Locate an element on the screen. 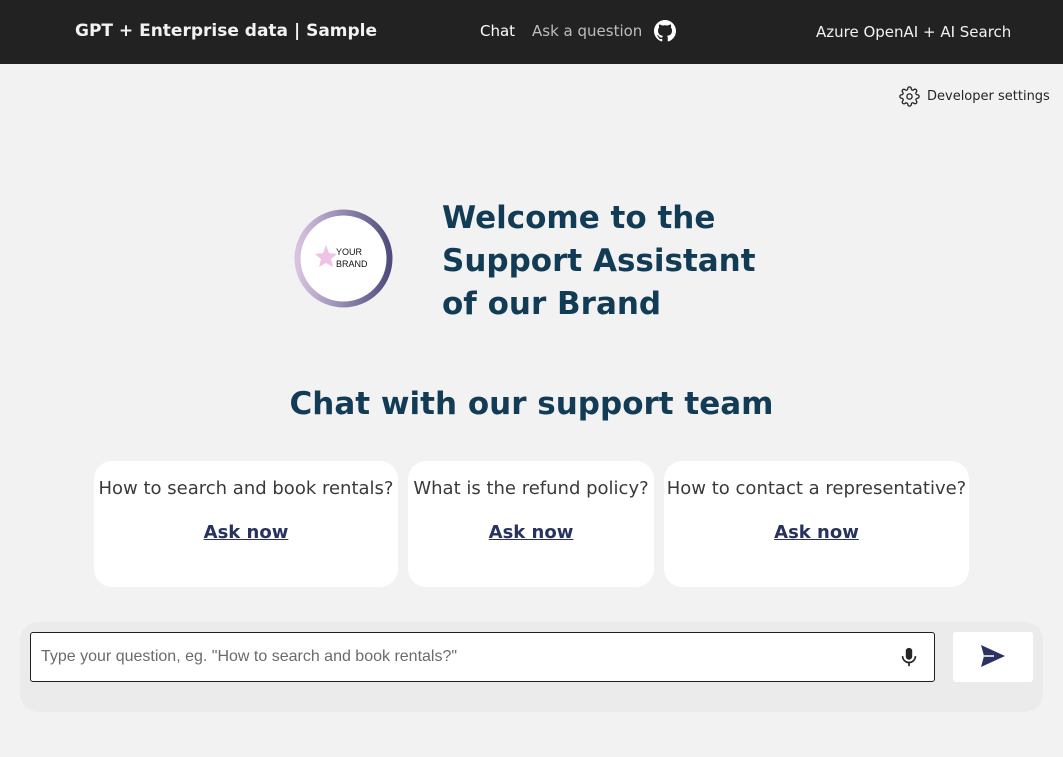 The height and width of the screenshot is (757, 1063). send-icon is located at coordinates (993, 656).